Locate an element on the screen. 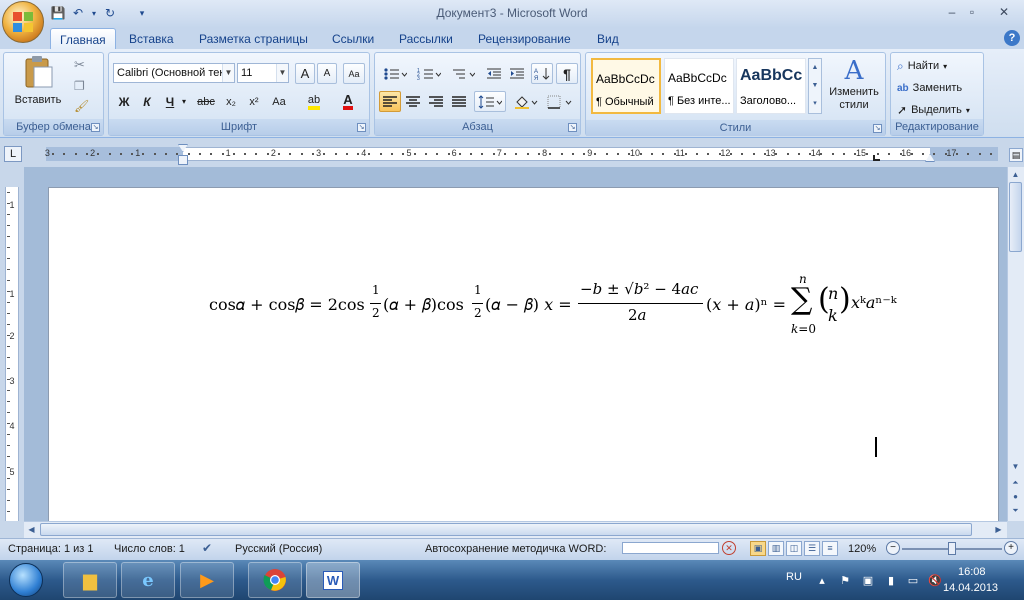  network-icon: ▮ is located at coordinates (891, 581).